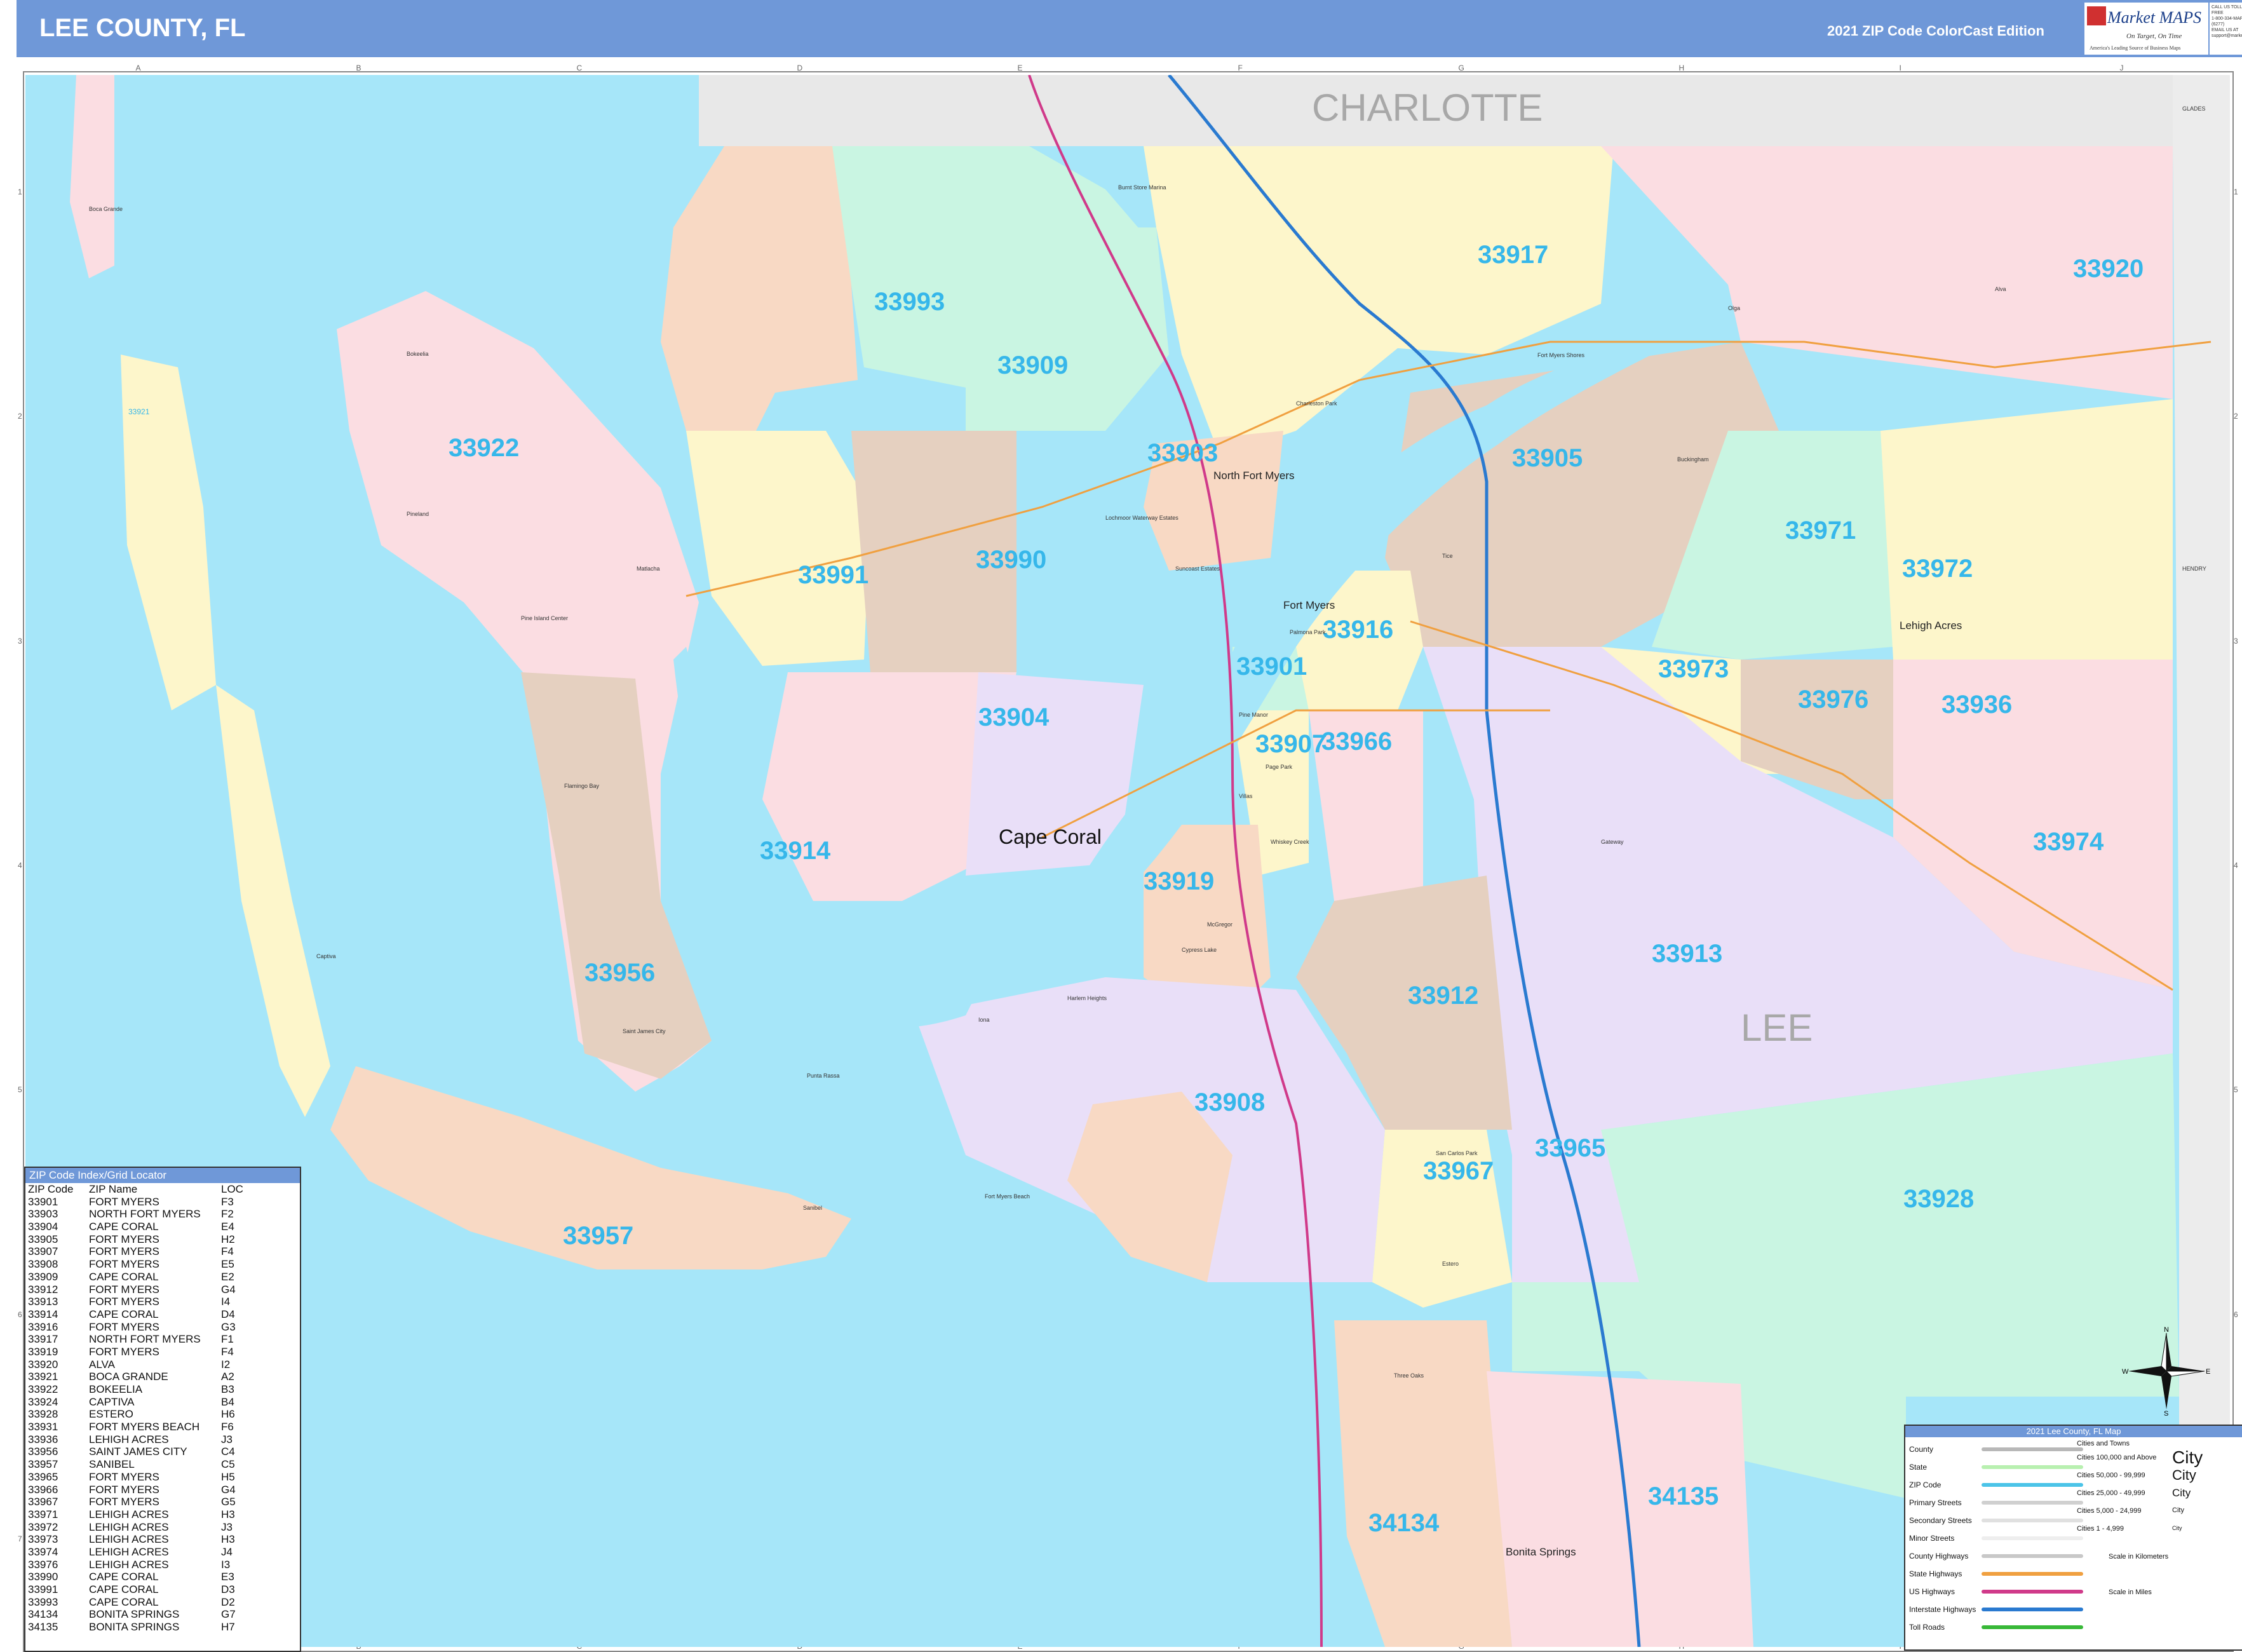 This screenshot has height=1652, width=2242. Describe the element at coordinates (111, 1415) in the screenshot. I see `index-name-cell: ESTERO` at that location.